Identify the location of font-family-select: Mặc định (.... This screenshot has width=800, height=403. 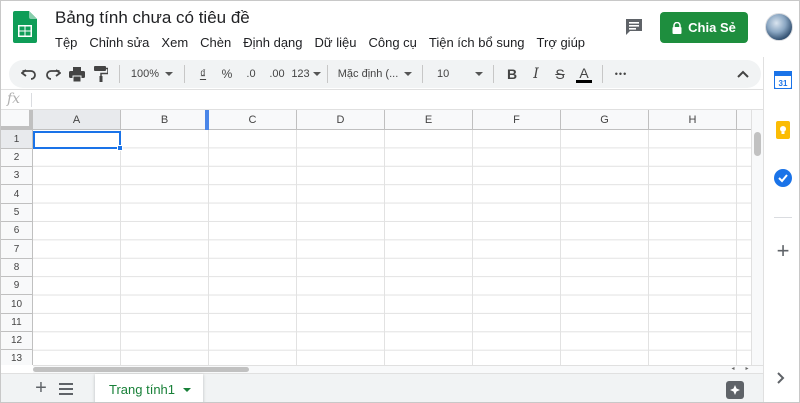
(375, 74).